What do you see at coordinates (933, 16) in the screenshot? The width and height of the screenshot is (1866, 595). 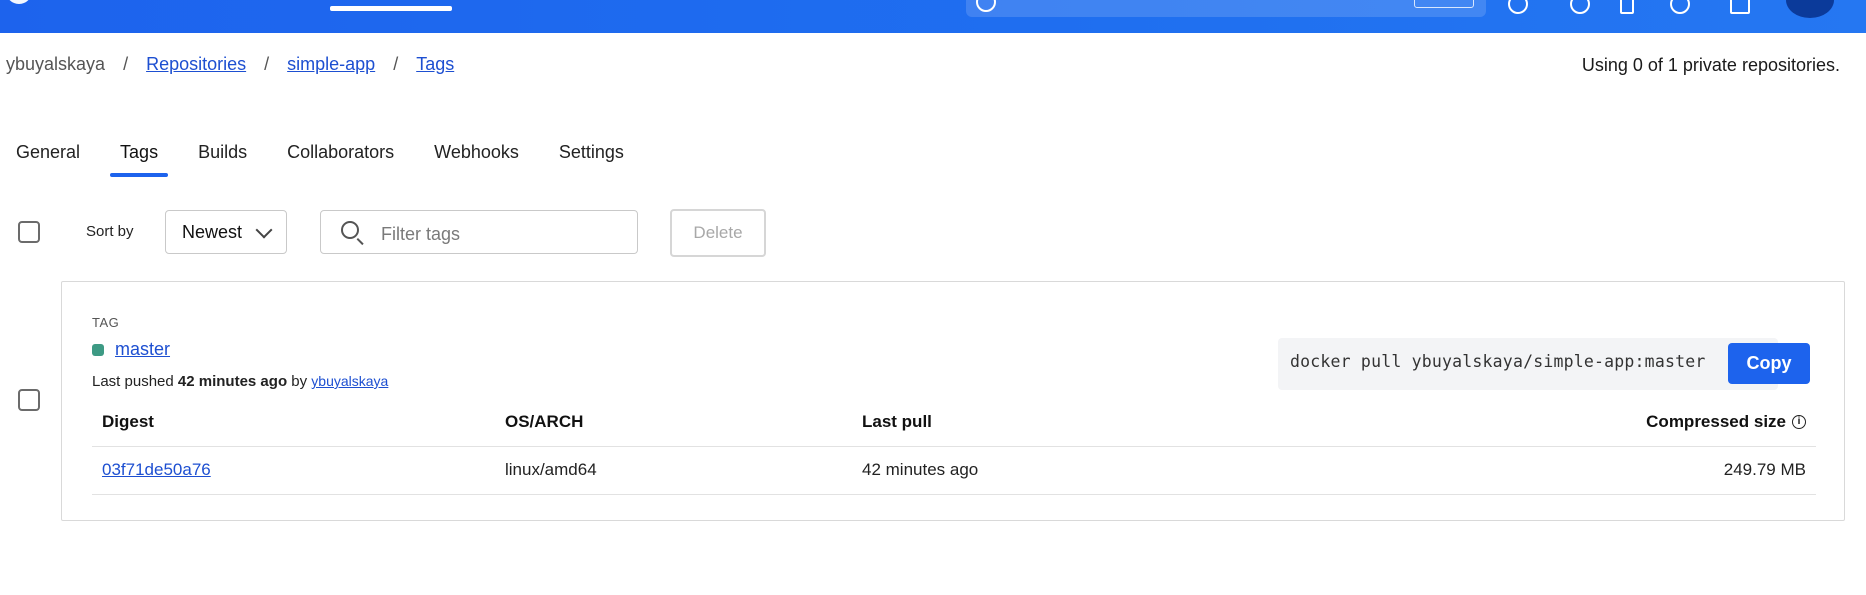 I see `top-navigation-bar` at bounding box center [933, 16].